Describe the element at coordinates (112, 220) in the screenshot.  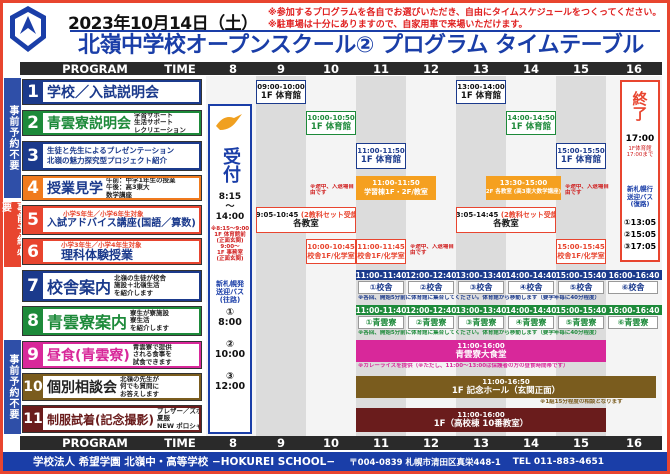
I see `row-5-exam-advice: 5 小学5年生／小学6年生対象 入試アドバイス講座(国語／算数)` at that location.